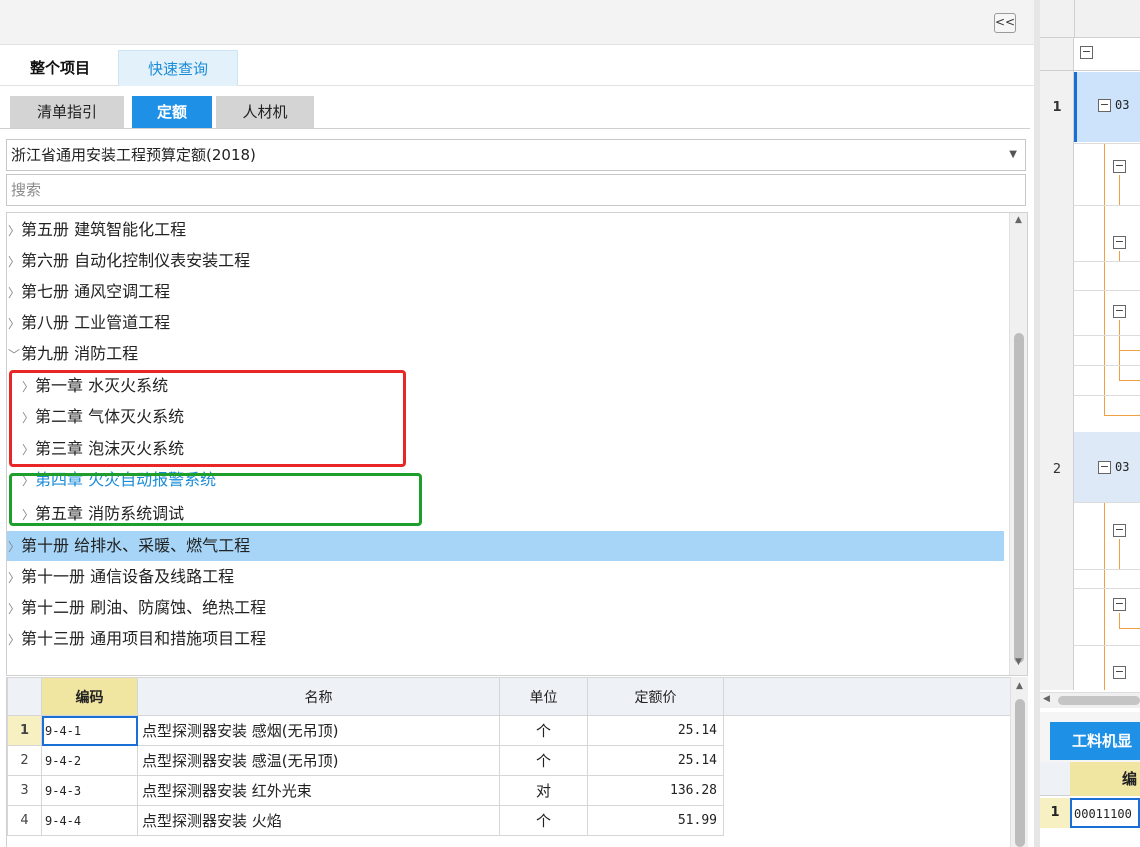  I want to click on tree-node-label: 第七册 通风空调工程, so click(96, 291).